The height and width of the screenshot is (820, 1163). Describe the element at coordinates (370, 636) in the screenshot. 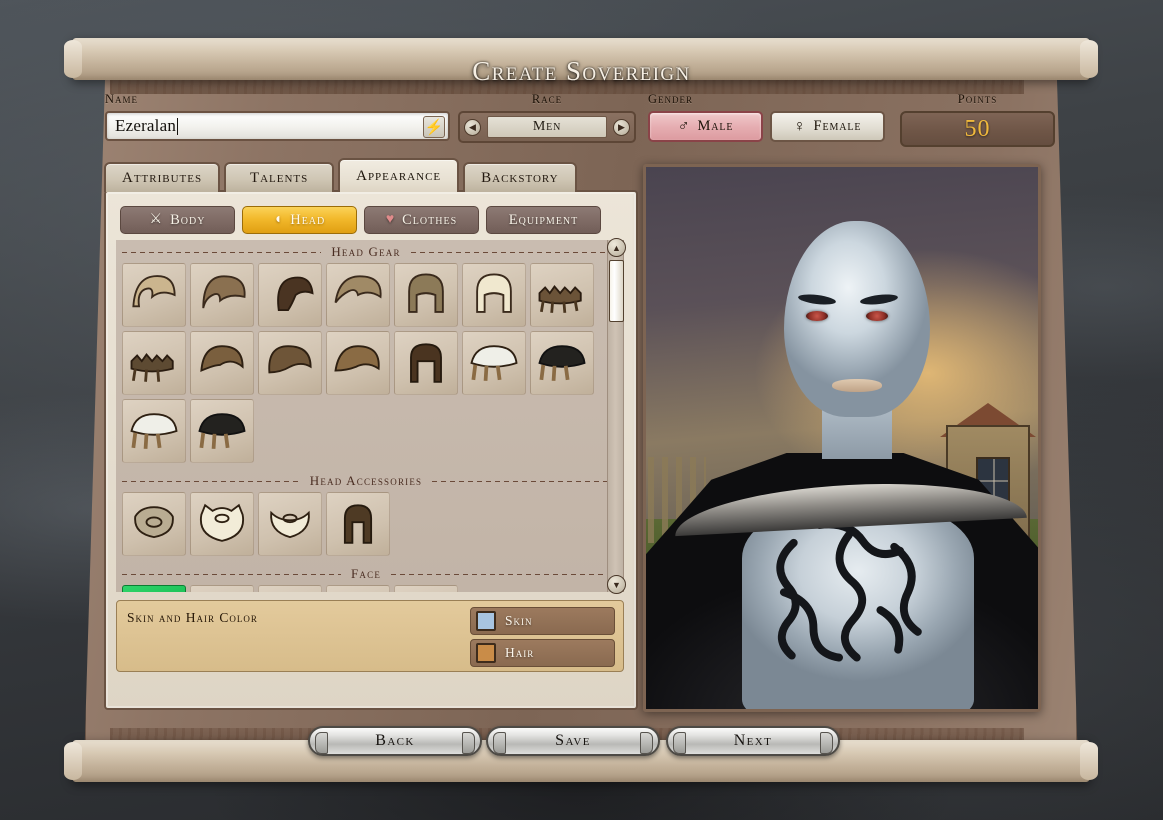

I see `color-panel: Skin and Hair Color Skin Hair` at that location.